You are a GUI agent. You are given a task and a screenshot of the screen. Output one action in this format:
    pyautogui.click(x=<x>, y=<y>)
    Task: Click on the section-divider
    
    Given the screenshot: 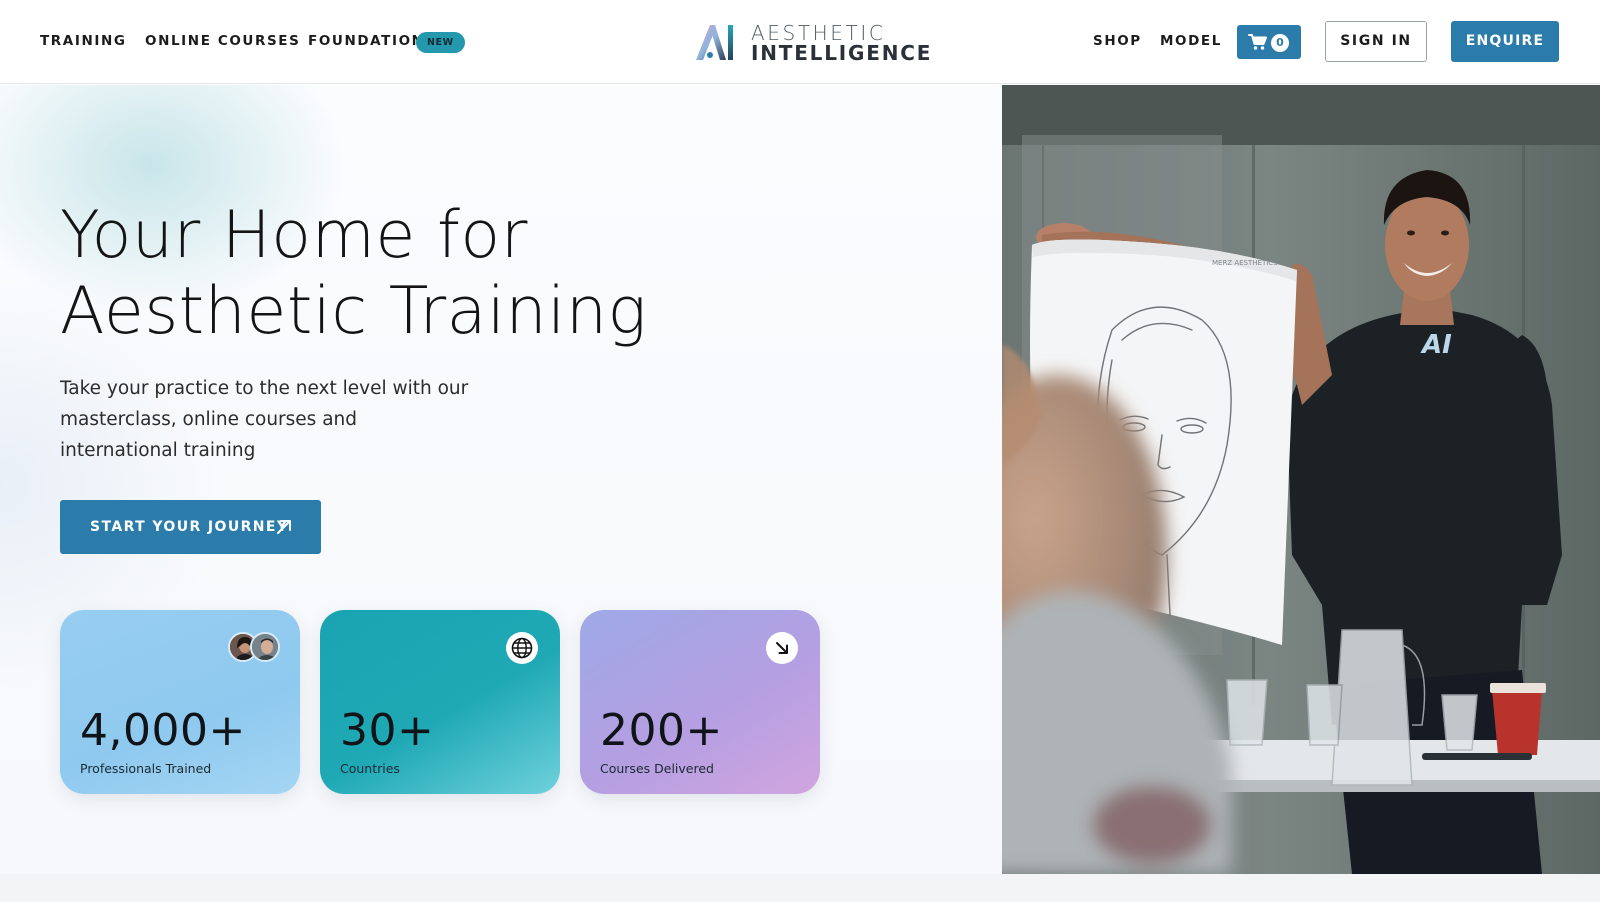 What is the action you would take?
    pyautogui.click(x=800, y=888)
    